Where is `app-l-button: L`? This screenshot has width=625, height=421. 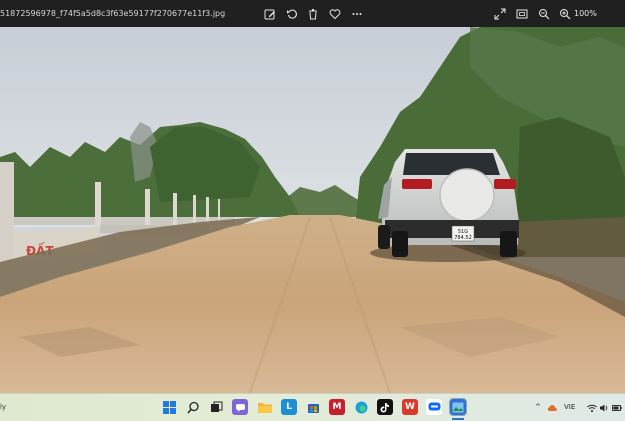
app-l-button: L is located at coordinates (289, 407).